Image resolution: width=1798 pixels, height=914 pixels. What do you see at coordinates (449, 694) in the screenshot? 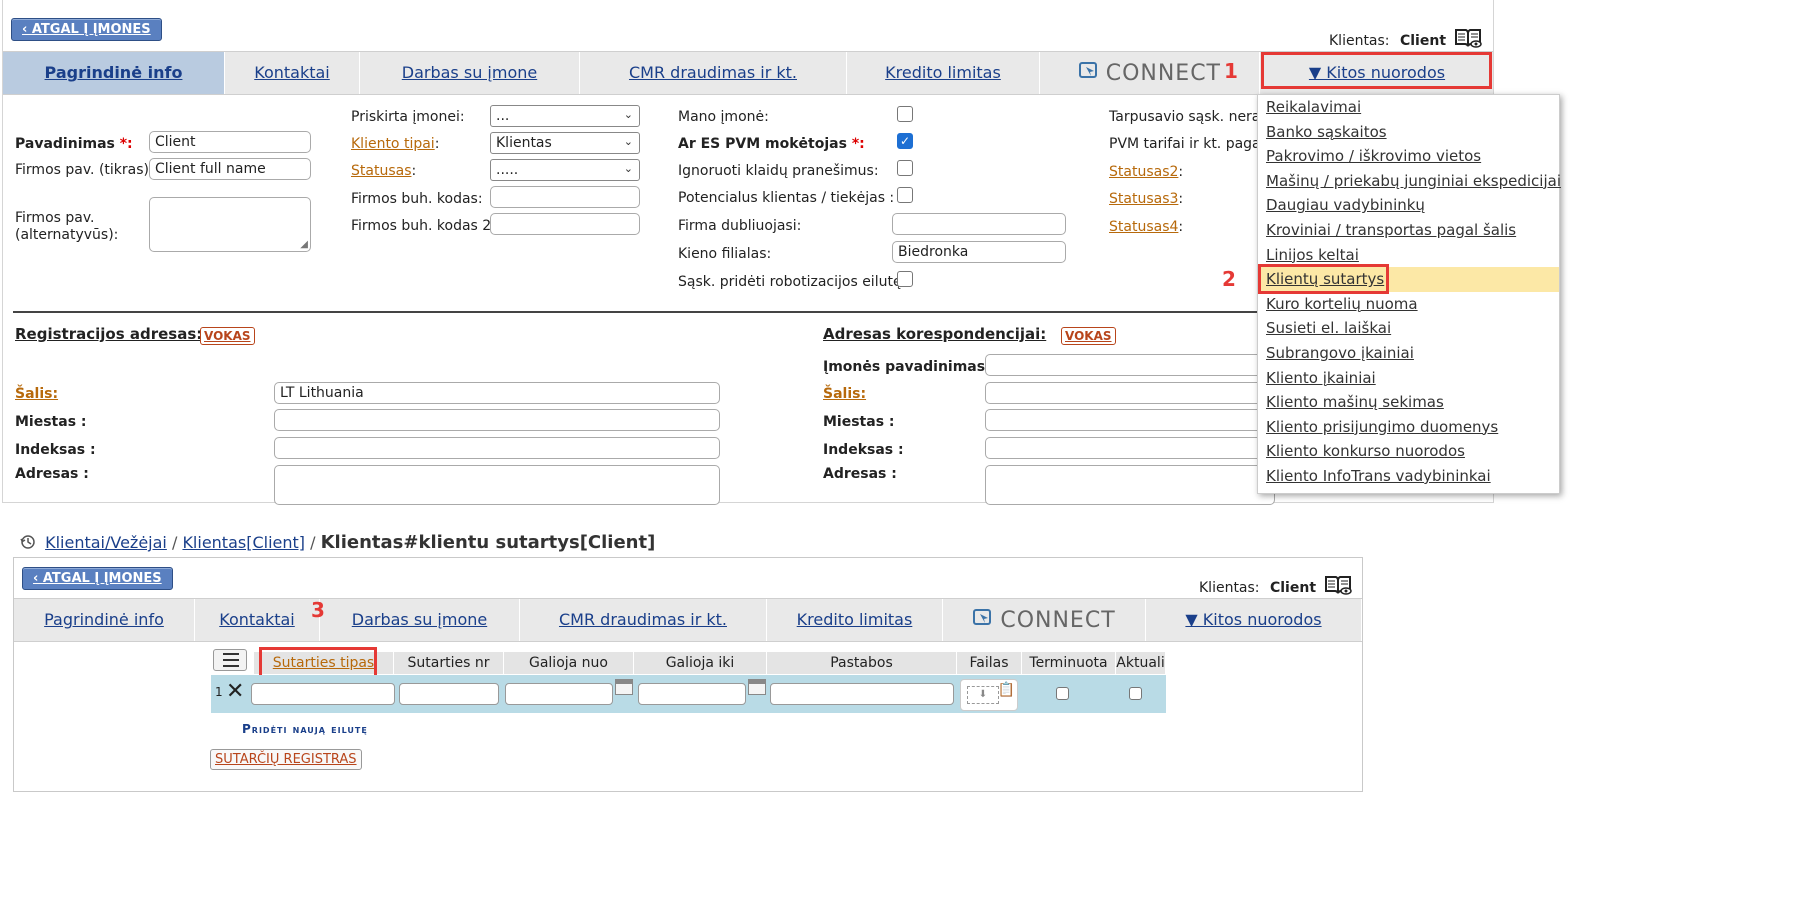
I see `contract-no-input` at bounding box center [449, 694].